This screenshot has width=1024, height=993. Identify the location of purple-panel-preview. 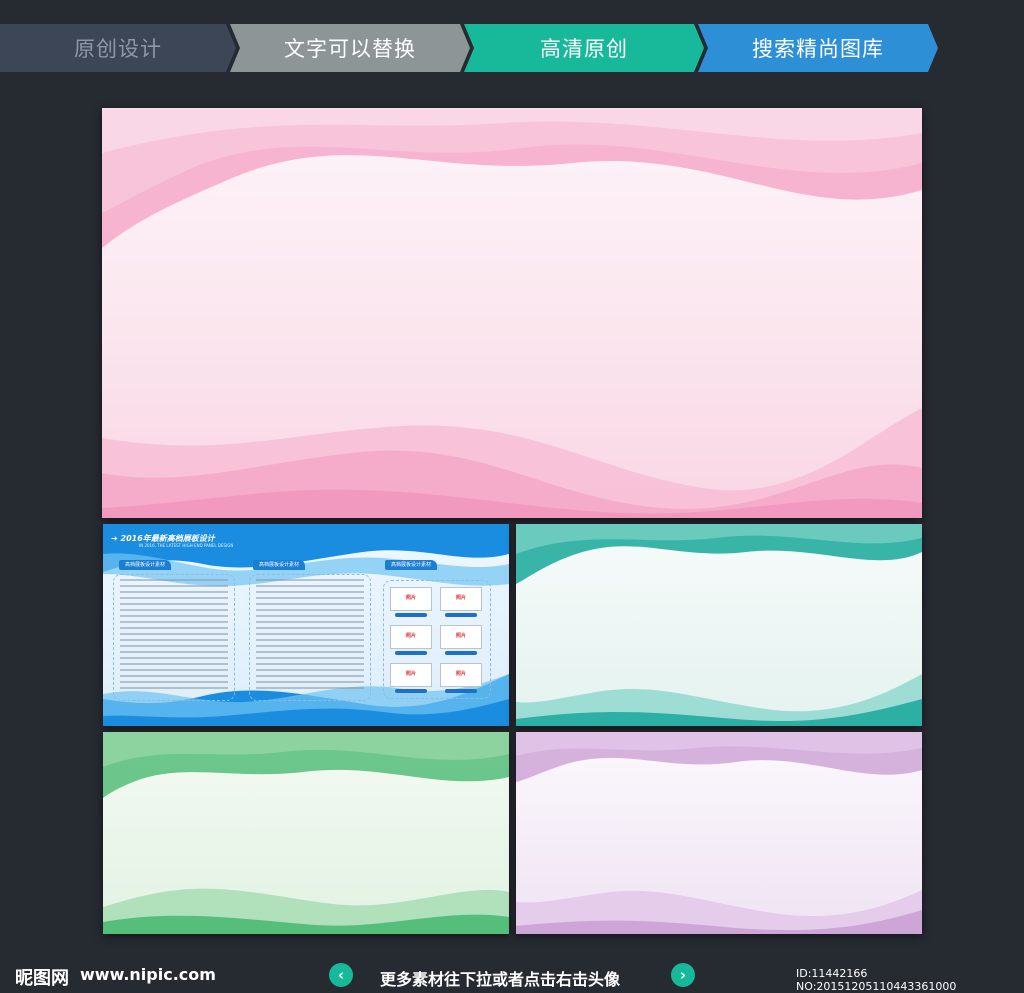
(719, 833).